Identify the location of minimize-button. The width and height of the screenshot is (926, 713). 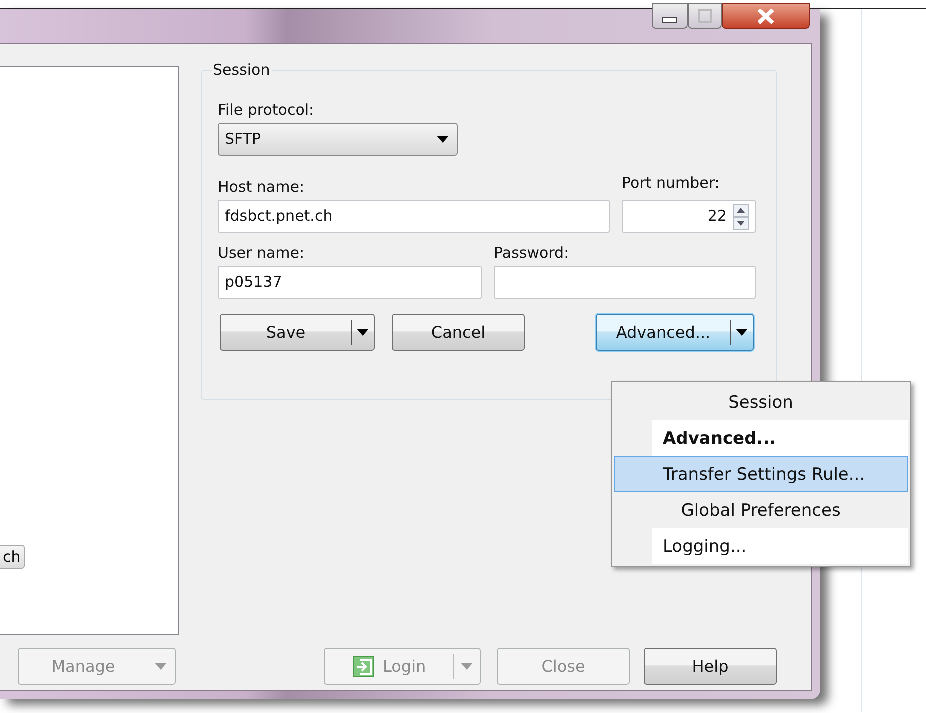
(670, 16).